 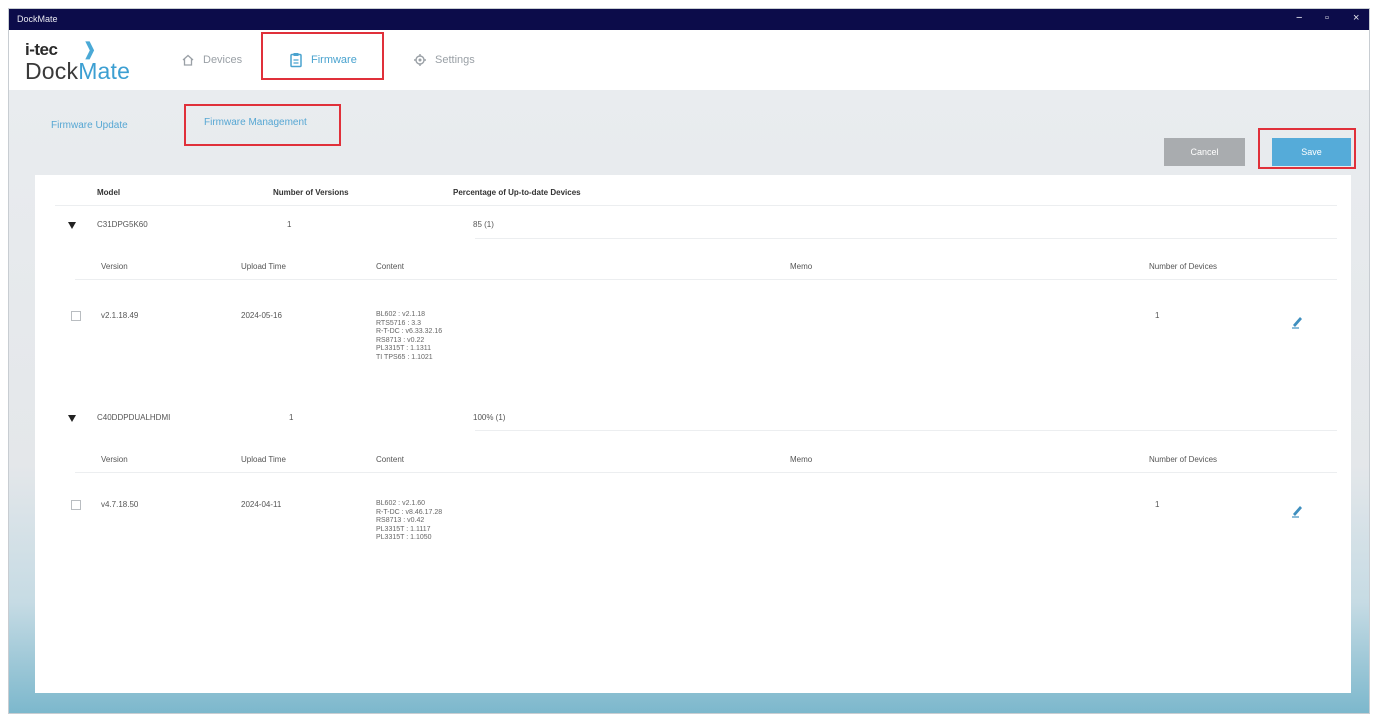 I want to click on content-line: BL602 : v2.1.60, so click(x=401, y=503).